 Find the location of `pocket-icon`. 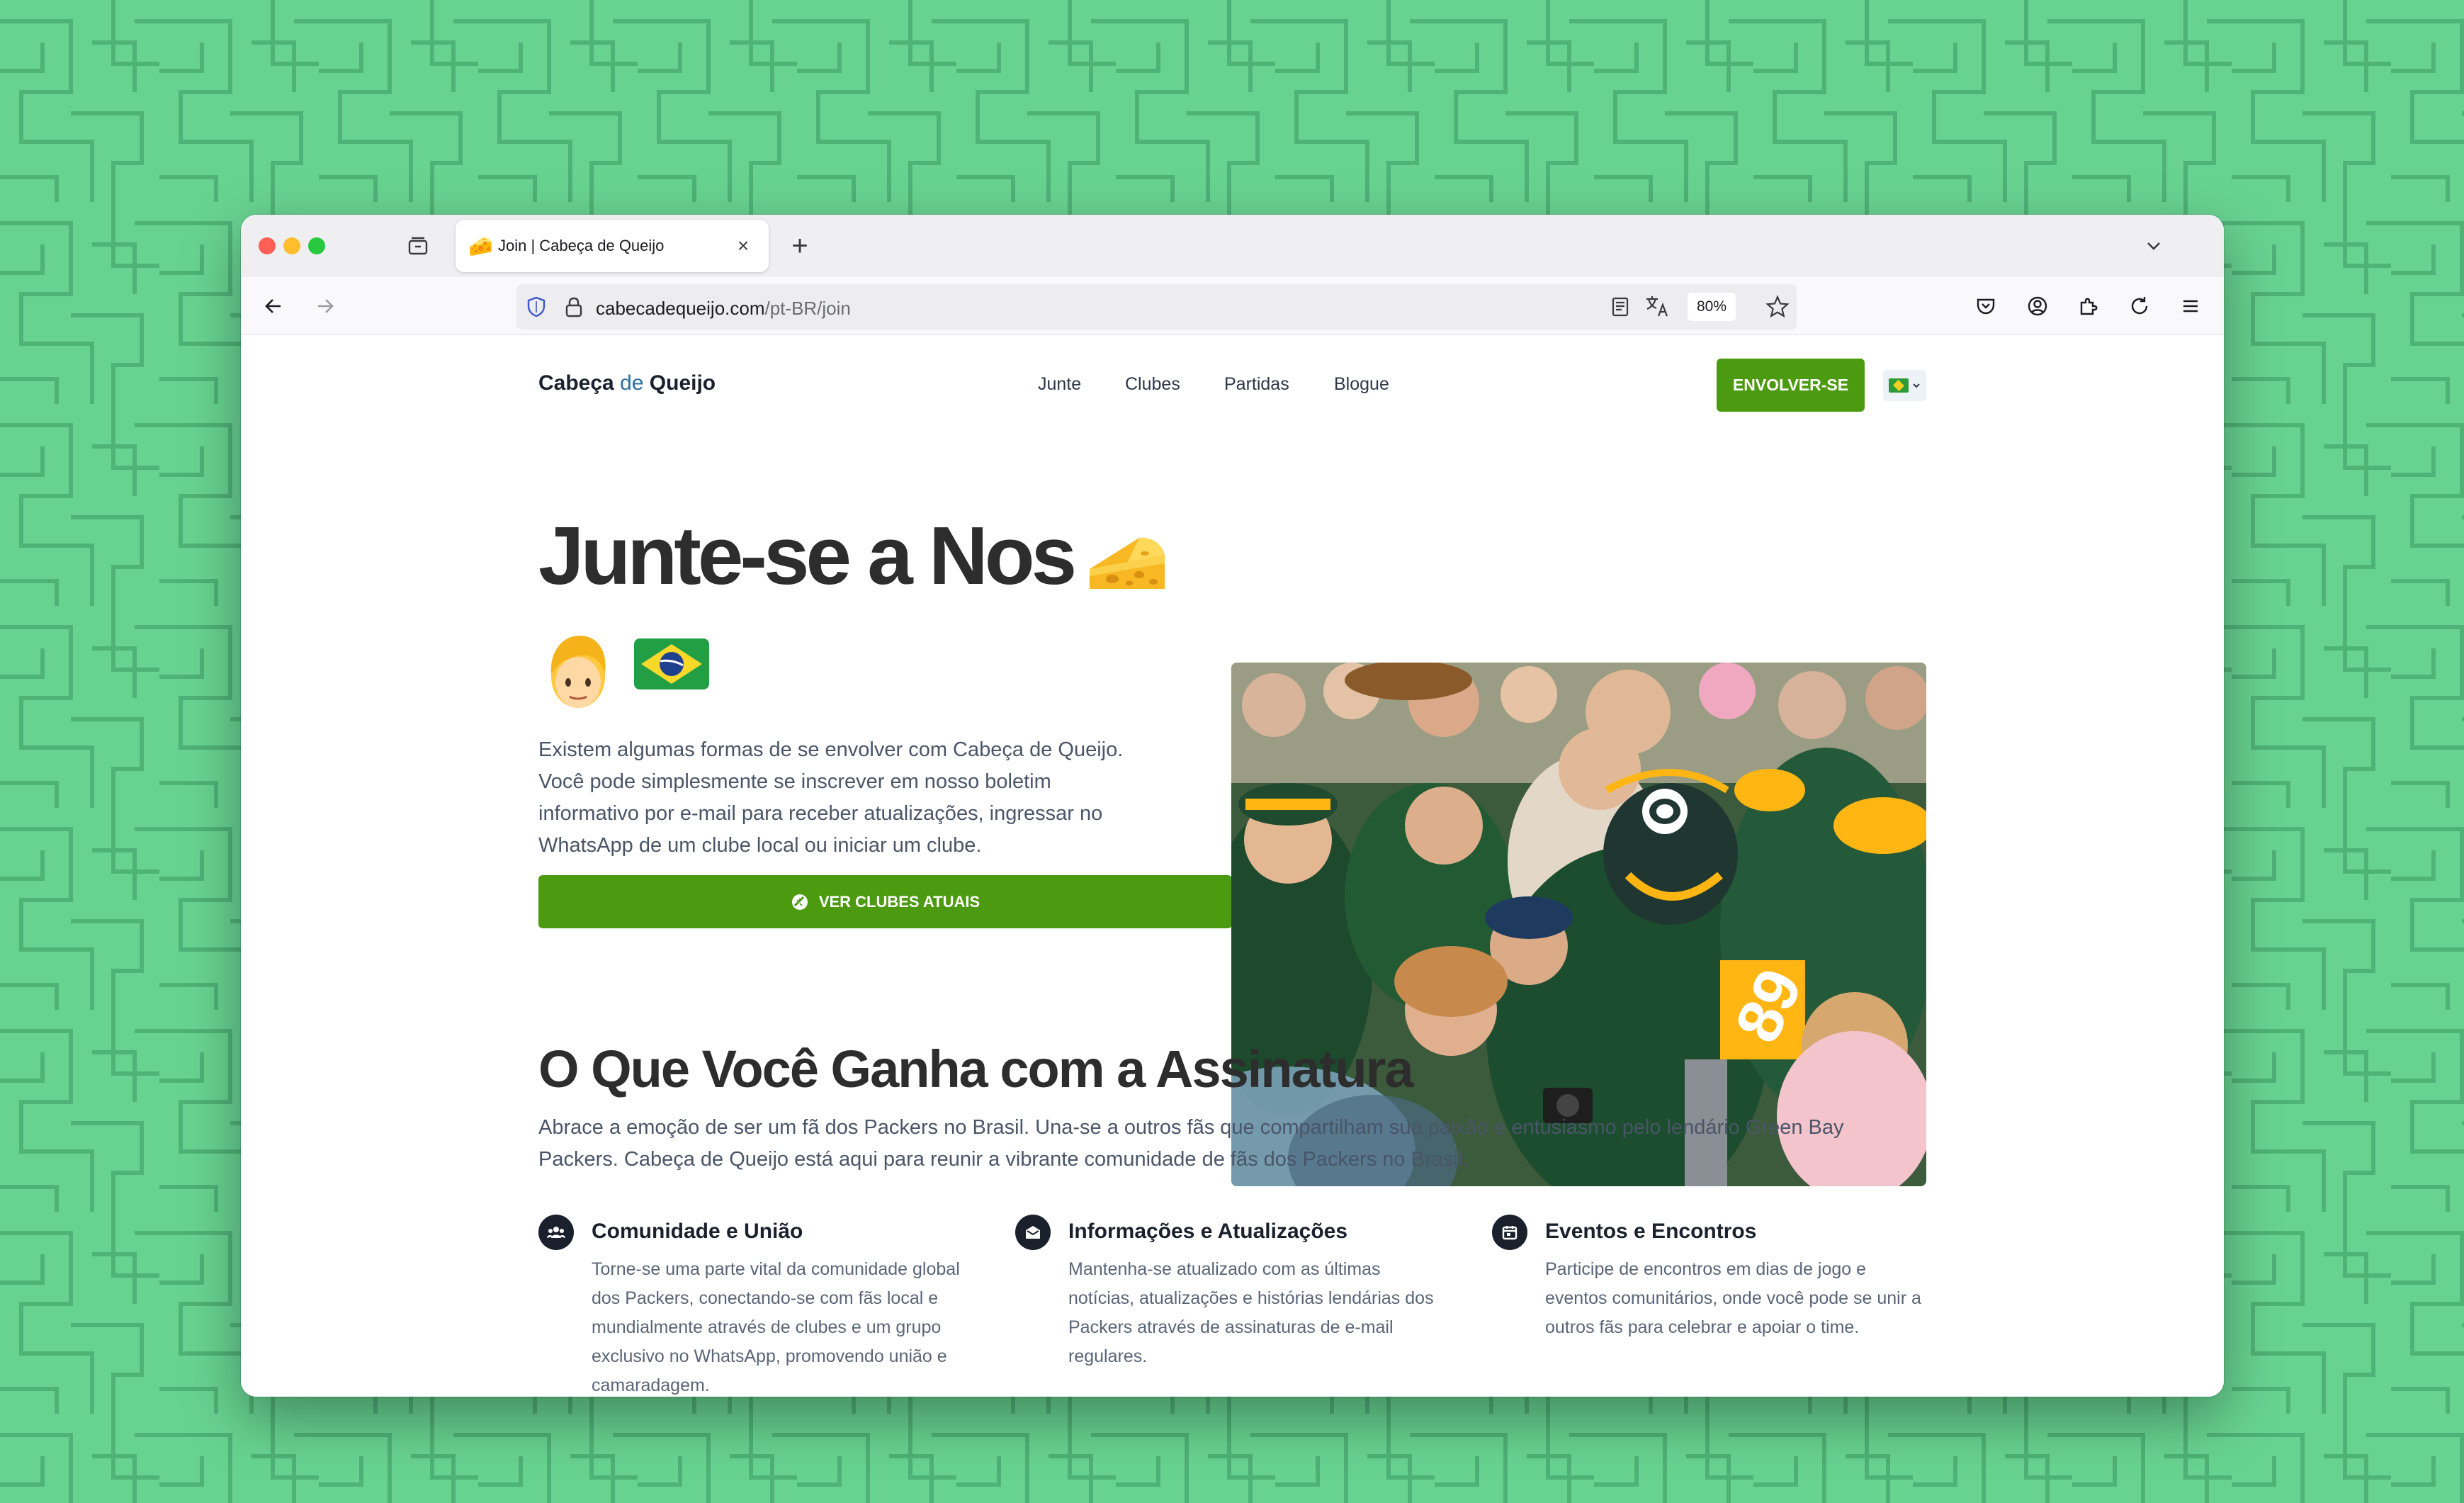

pocket-icon is located at coordinates (1986, 306).